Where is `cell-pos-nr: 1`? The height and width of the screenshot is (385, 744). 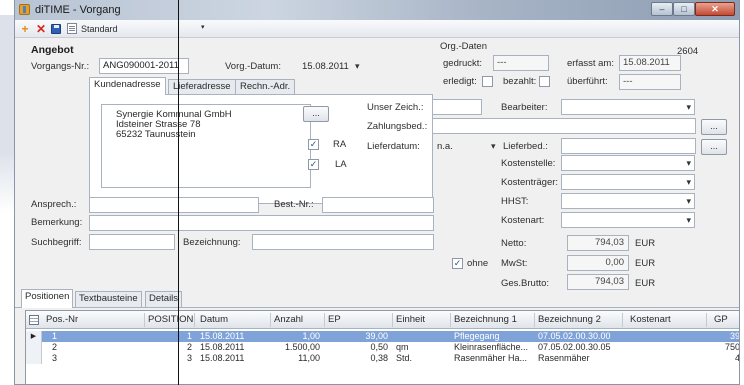
cell-pos-nr: 1 is located at coordinates (55, 336).